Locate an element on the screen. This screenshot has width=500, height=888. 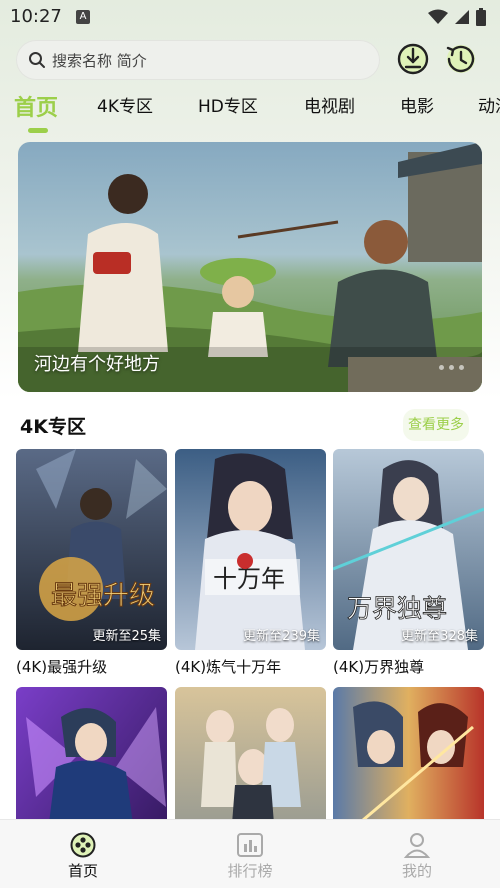
wifi-icon is located at coordinates (438, 16).